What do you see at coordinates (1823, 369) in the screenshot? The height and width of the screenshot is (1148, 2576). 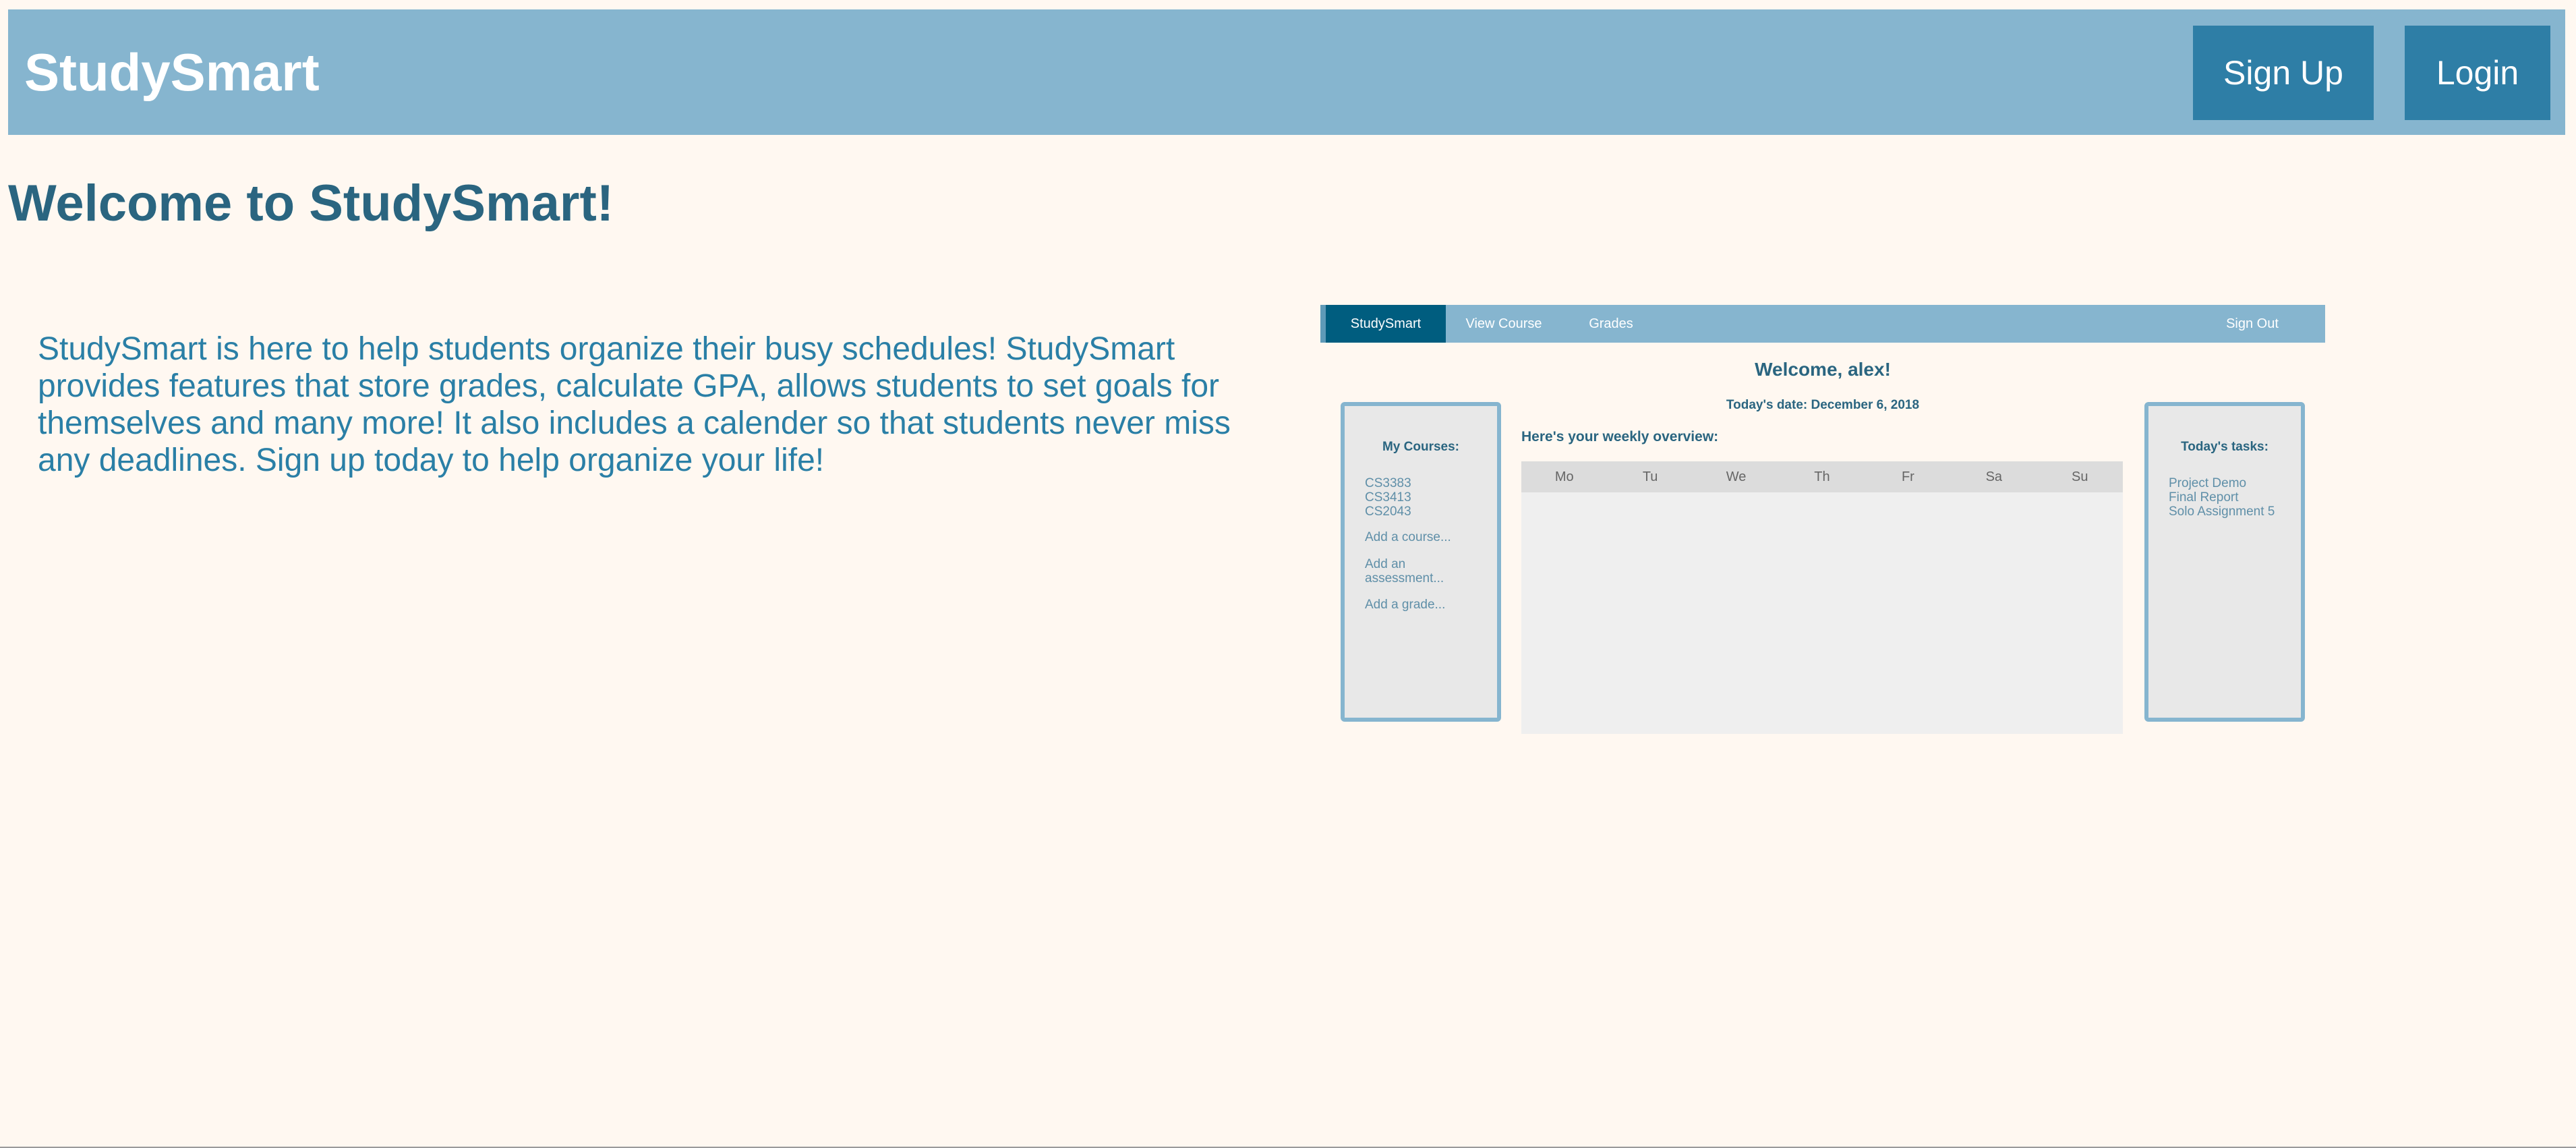 I see `preview-welcome-text: Welcome, alex!` at bounding box center [1823, 369].